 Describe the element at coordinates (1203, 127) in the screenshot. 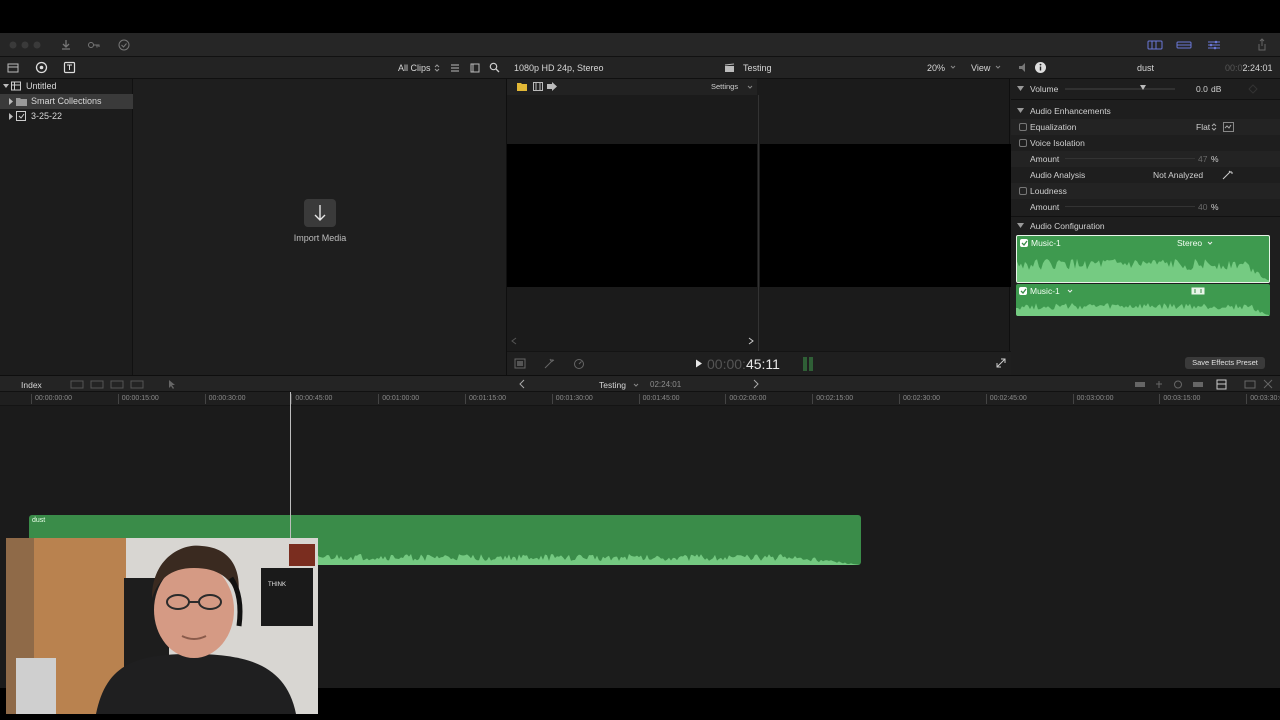

I see `equalization-popup: Flat` at that location.